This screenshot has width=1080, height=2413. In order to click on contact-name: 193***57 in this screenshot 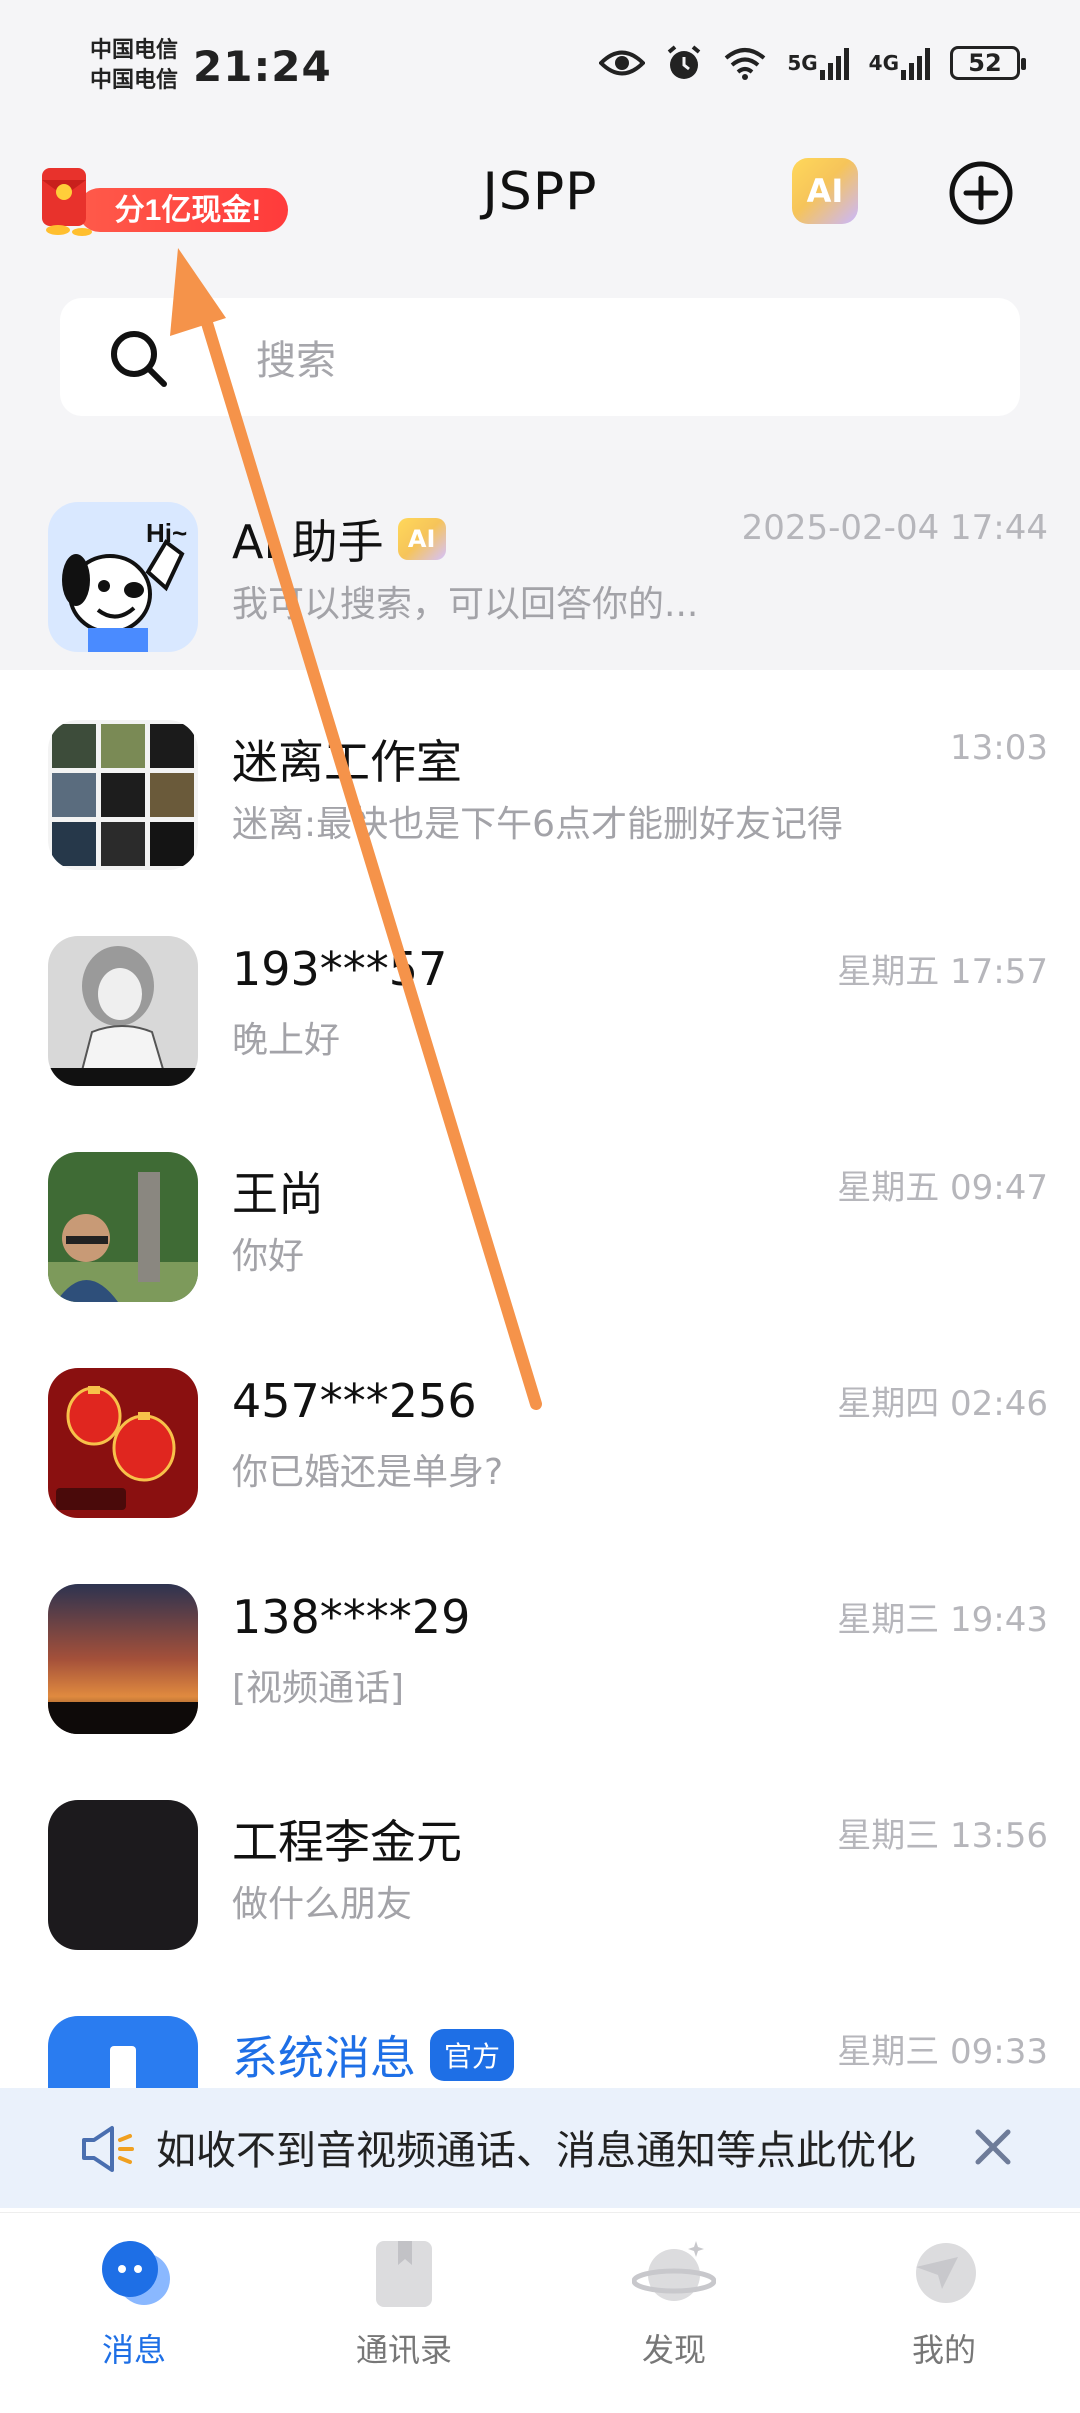, I will do `click(340, 969)`.